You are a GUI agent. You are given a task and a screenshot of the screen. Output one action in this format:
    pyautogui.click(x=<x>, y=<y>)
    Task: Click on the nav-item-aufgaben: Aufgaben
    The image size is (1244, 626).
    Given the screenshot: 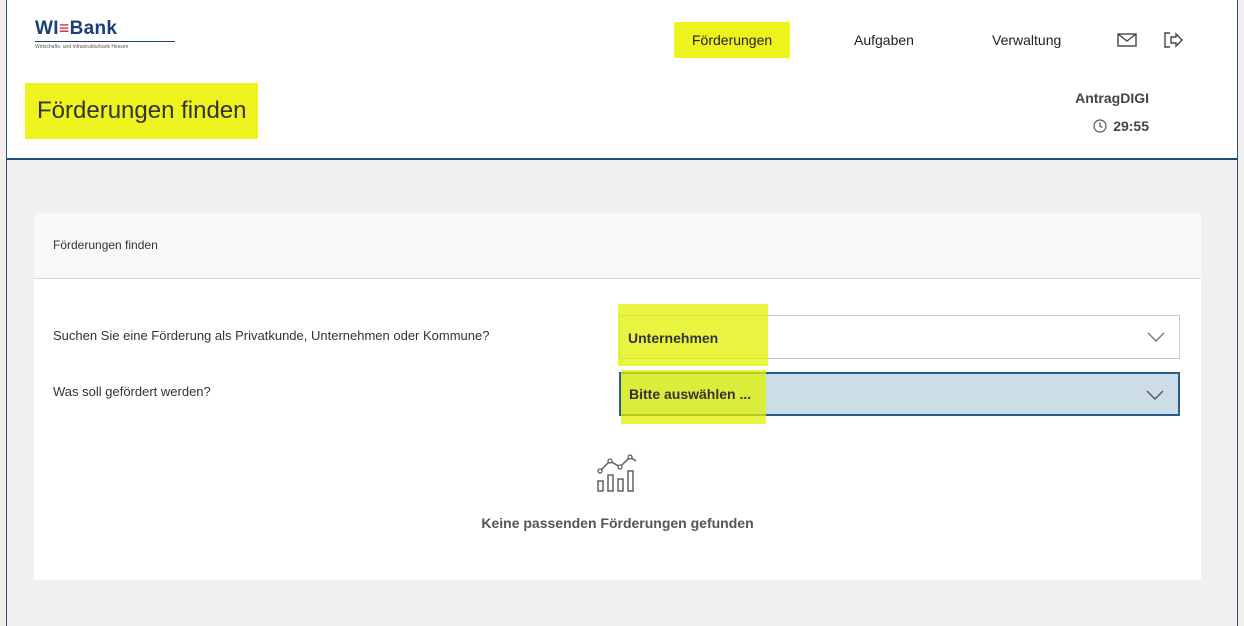 What is the action you would take?
    pyautogui.click(x=884, y=40)
    